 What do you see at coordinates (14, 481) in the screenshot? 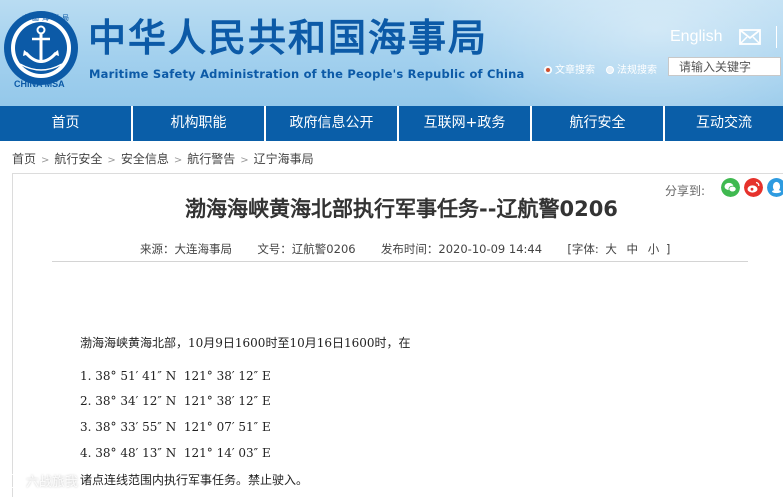
I see `watermark-logo-icon` at bounding box center [14, 481].